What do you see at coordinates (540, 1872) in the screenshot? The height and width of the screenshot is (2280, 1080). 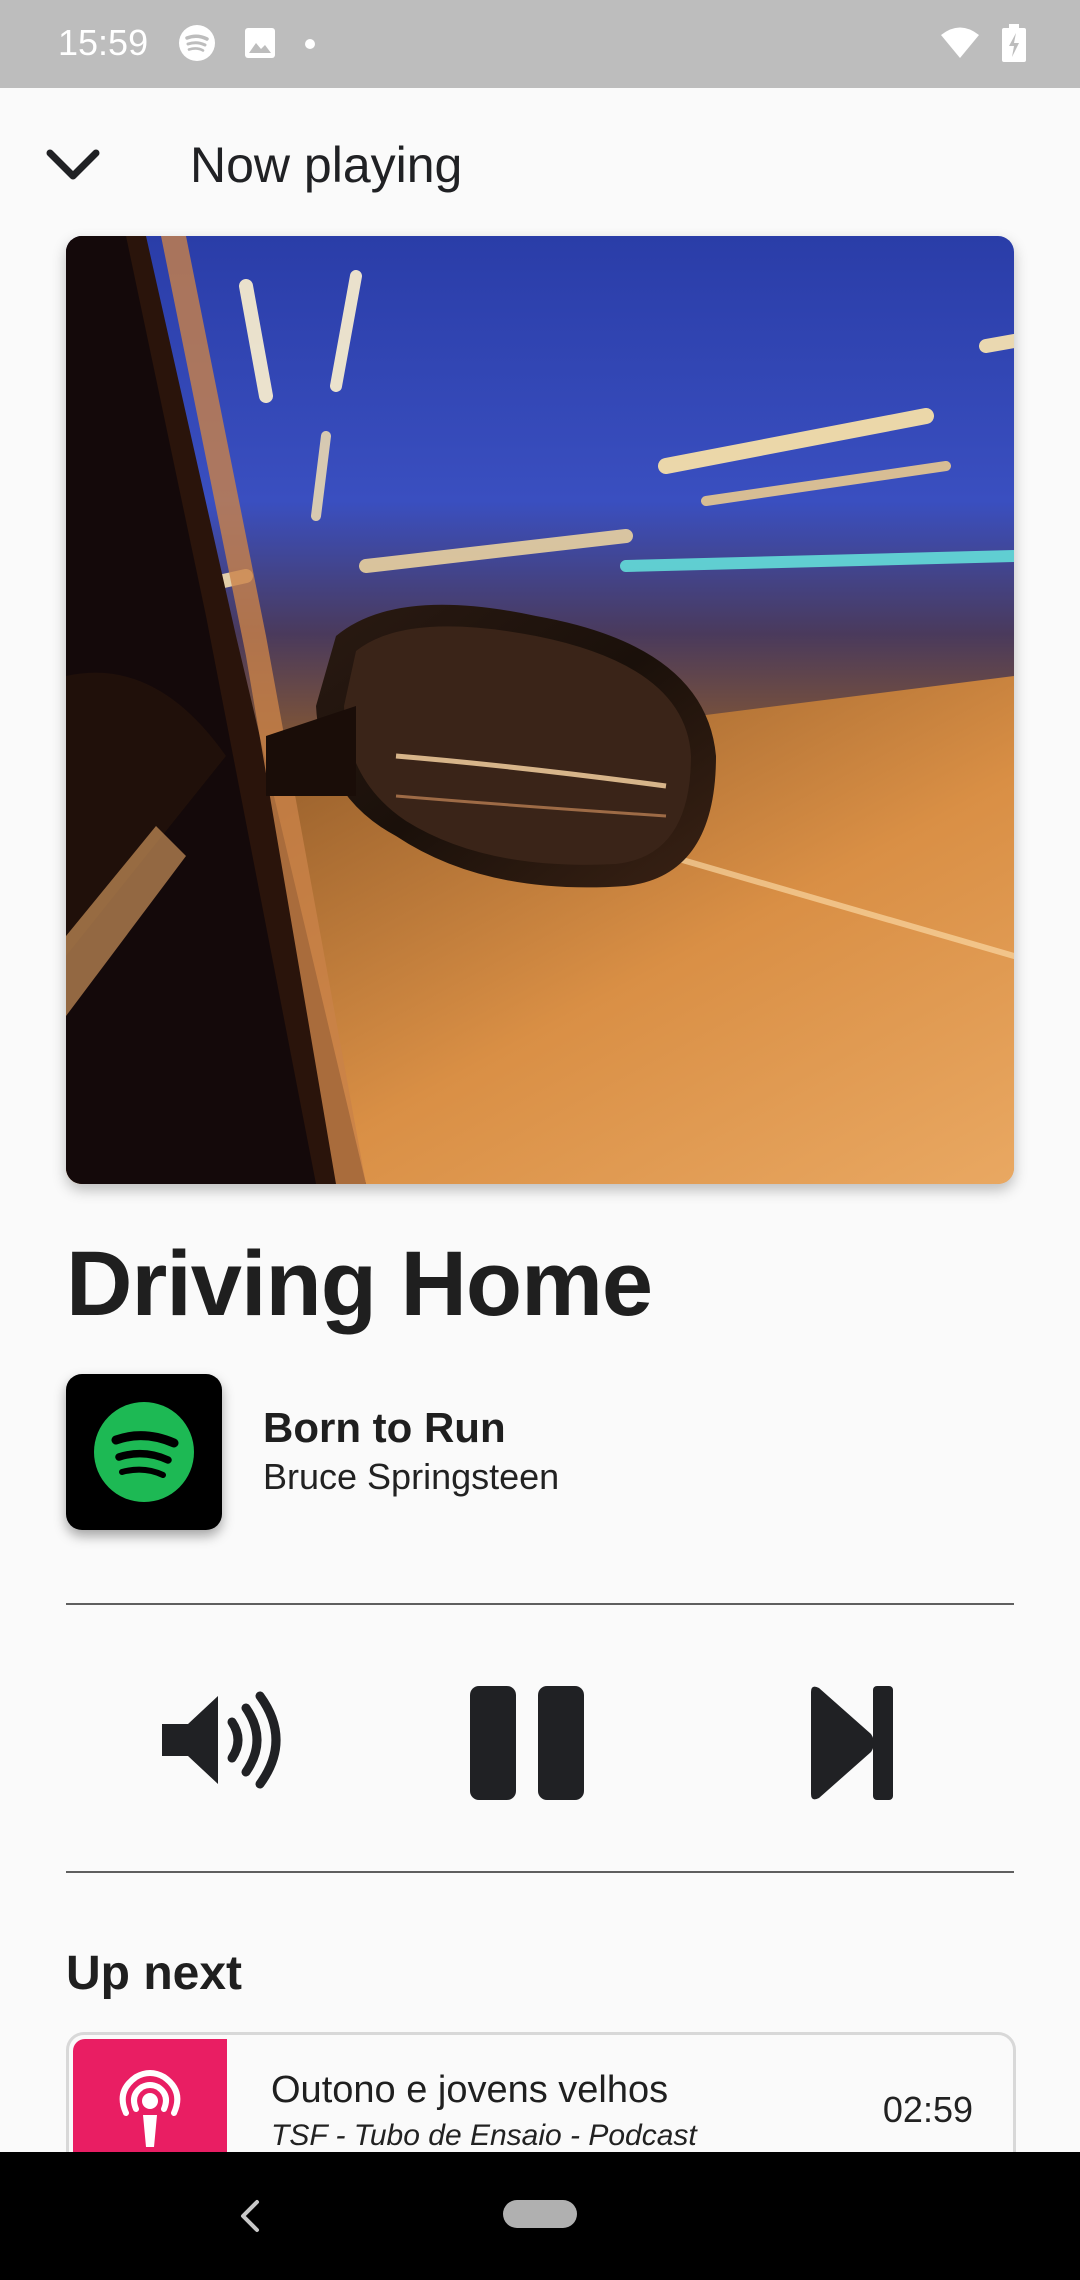 I see `divider-bottom` at bounding box center [540, 1872].